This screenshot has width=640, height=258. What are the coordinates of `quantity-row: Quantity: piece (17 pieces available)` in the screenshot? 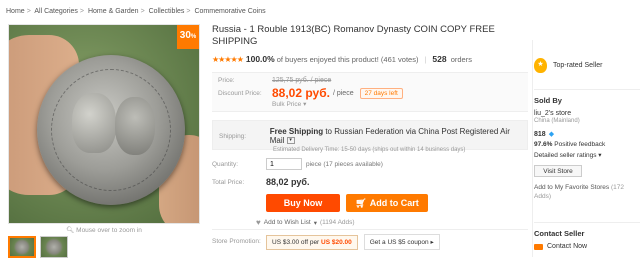 It's located at (370, 164).